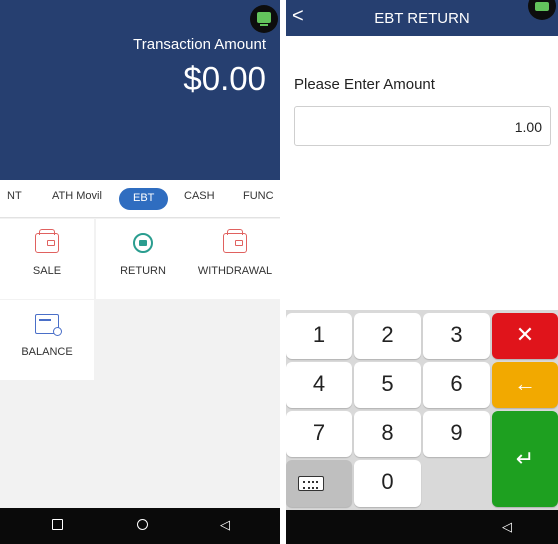  I want to click on sale-tile: SALE, so click(47, 259).